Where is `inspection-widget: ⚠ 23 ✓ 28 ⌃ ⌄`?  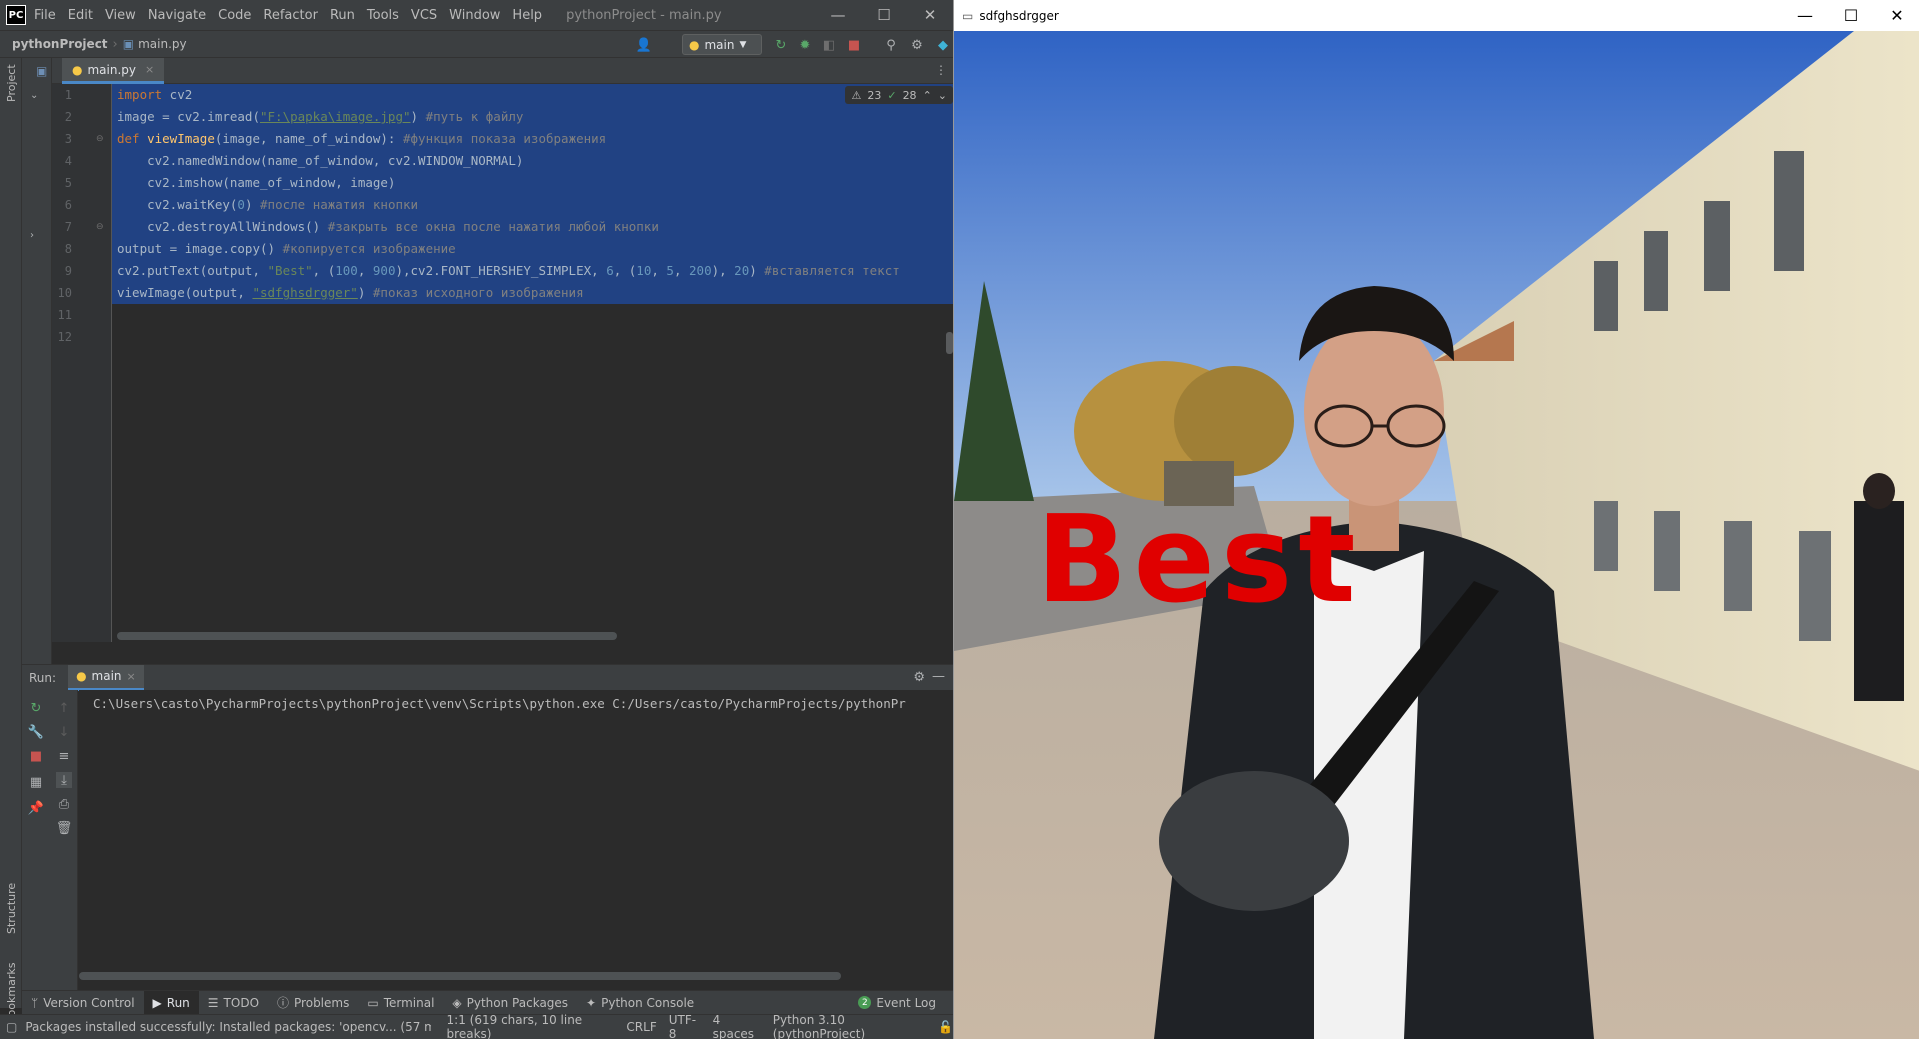
inspection-widget: ⚠ 23 ✓ 28 ⌃ ⌄ is located at coordinates (899, 95).